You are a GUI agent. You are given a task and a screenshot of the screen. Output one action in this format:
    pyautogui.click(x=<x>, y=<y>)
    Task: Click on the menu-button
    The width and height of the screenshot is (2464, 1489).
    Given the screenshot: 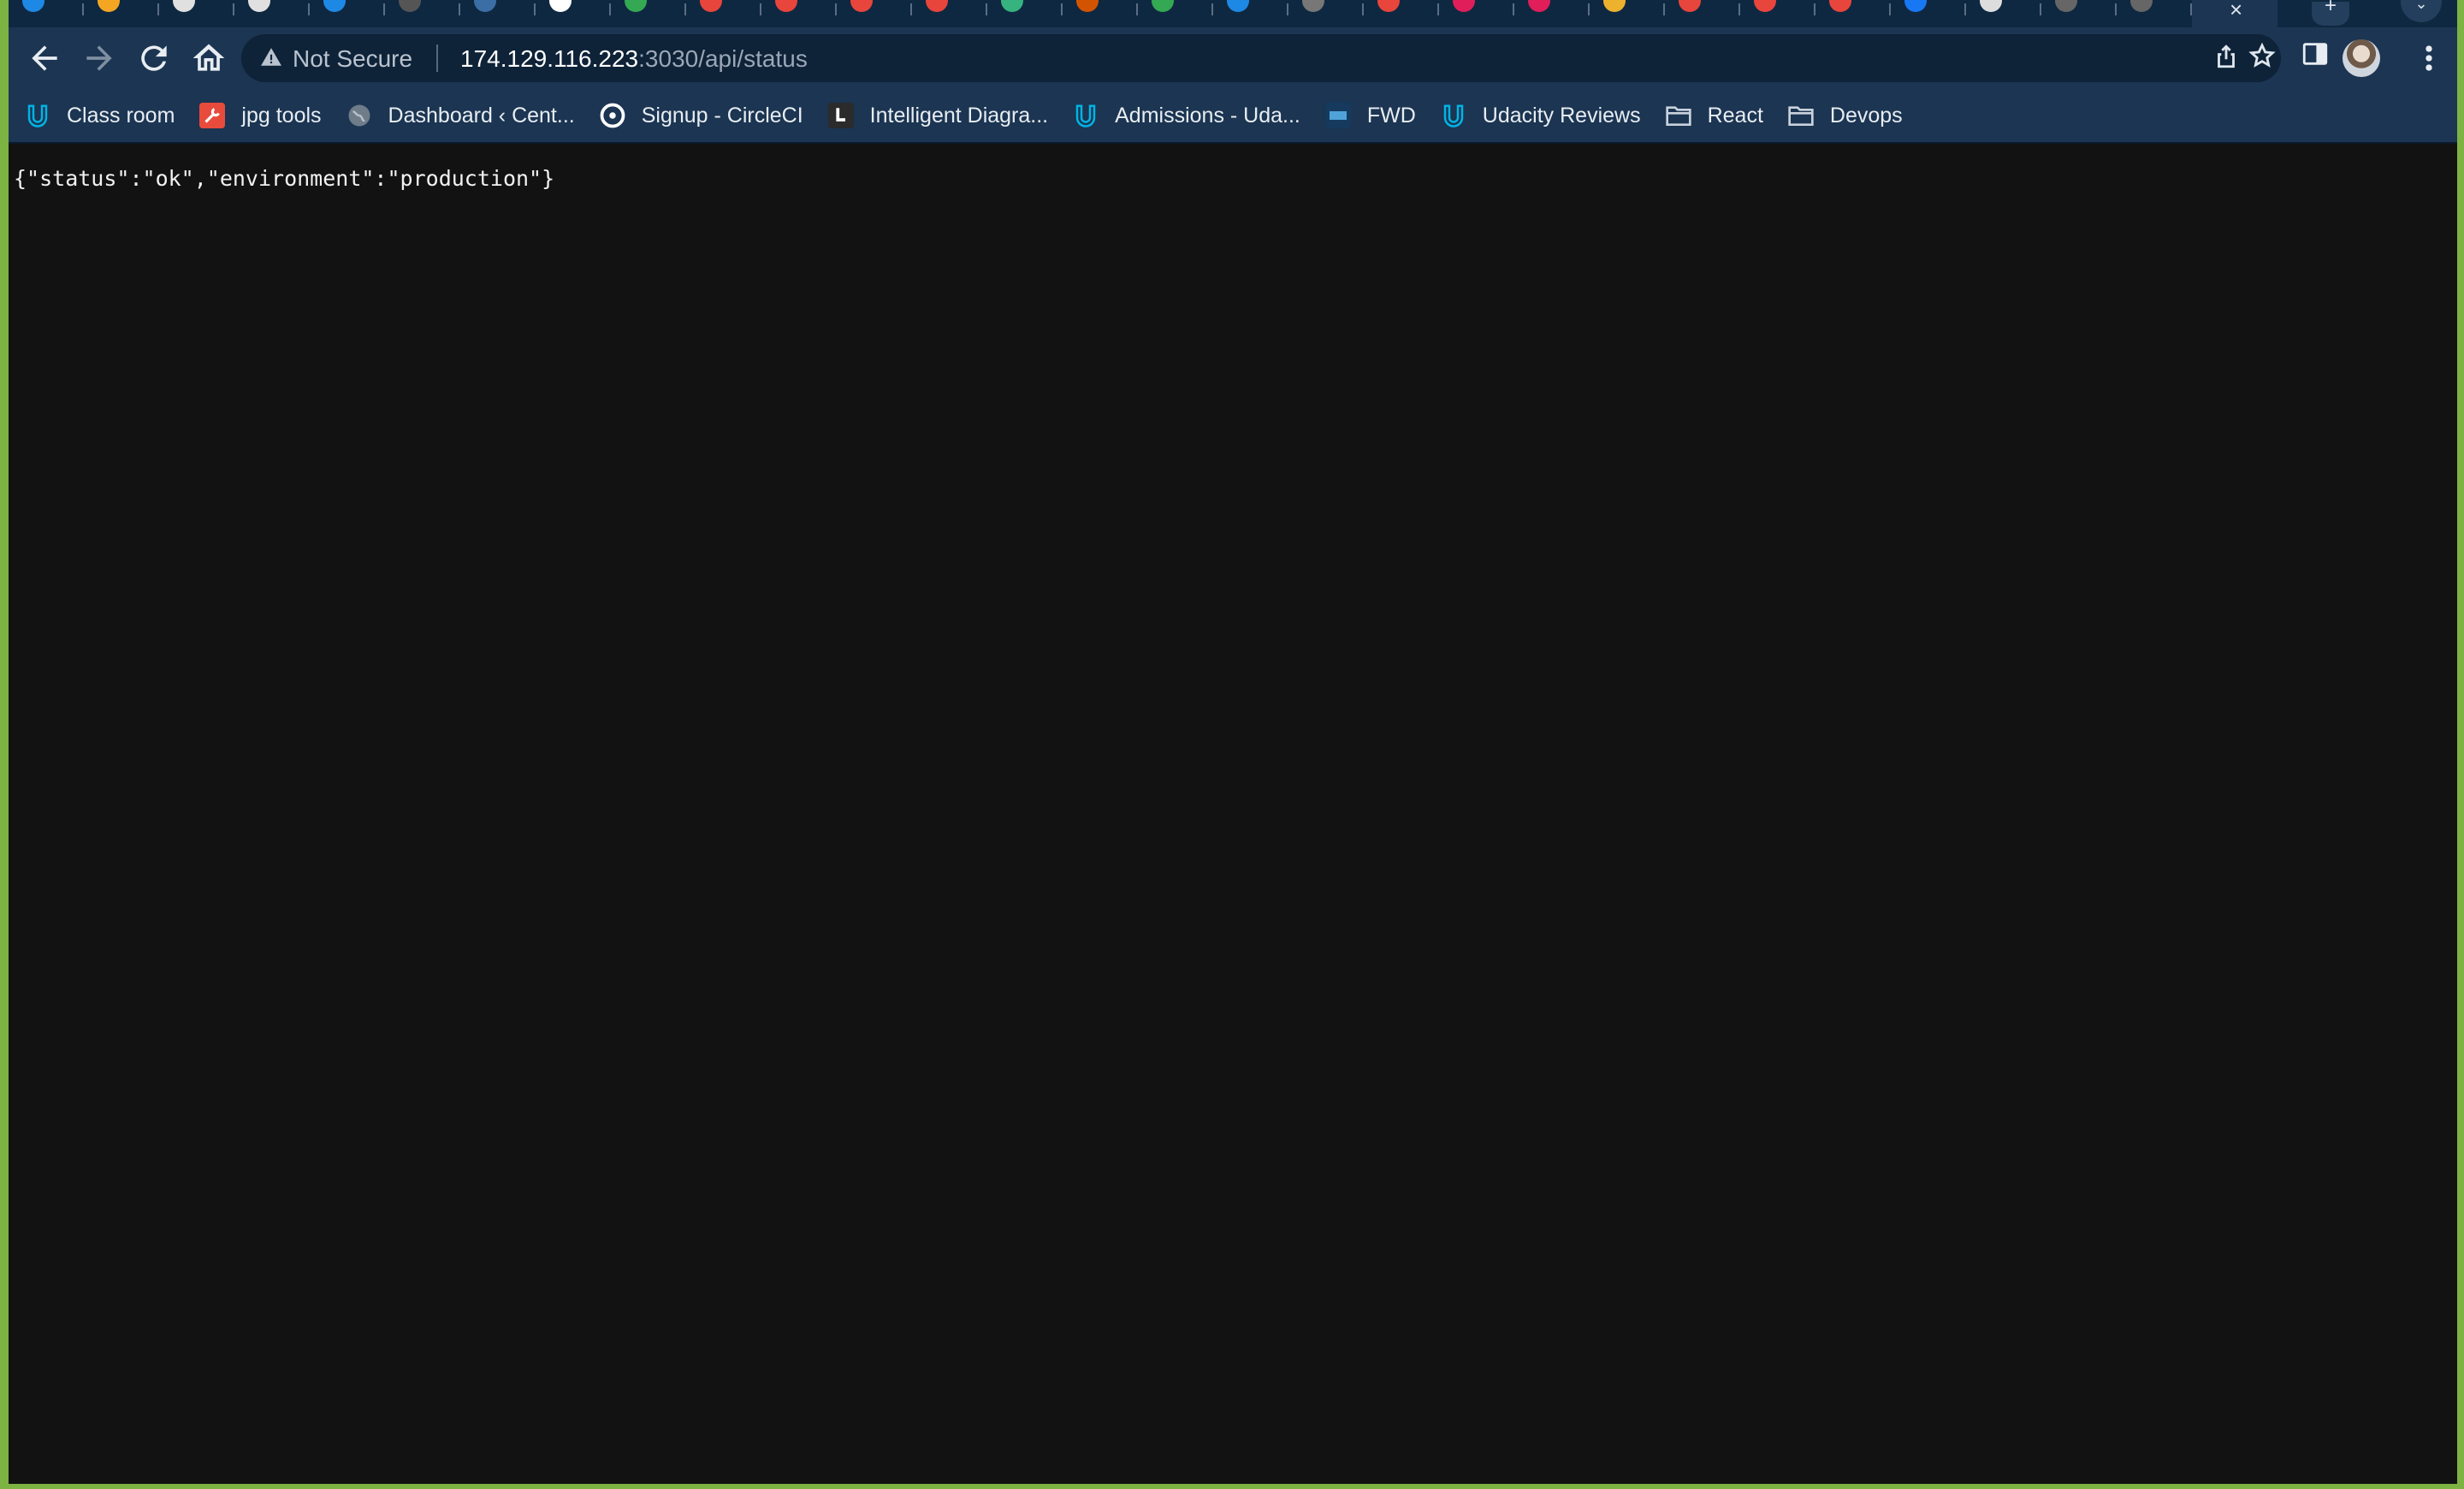 What is the action you would take?
    pyautogui.click(x=2429, y=58)
    